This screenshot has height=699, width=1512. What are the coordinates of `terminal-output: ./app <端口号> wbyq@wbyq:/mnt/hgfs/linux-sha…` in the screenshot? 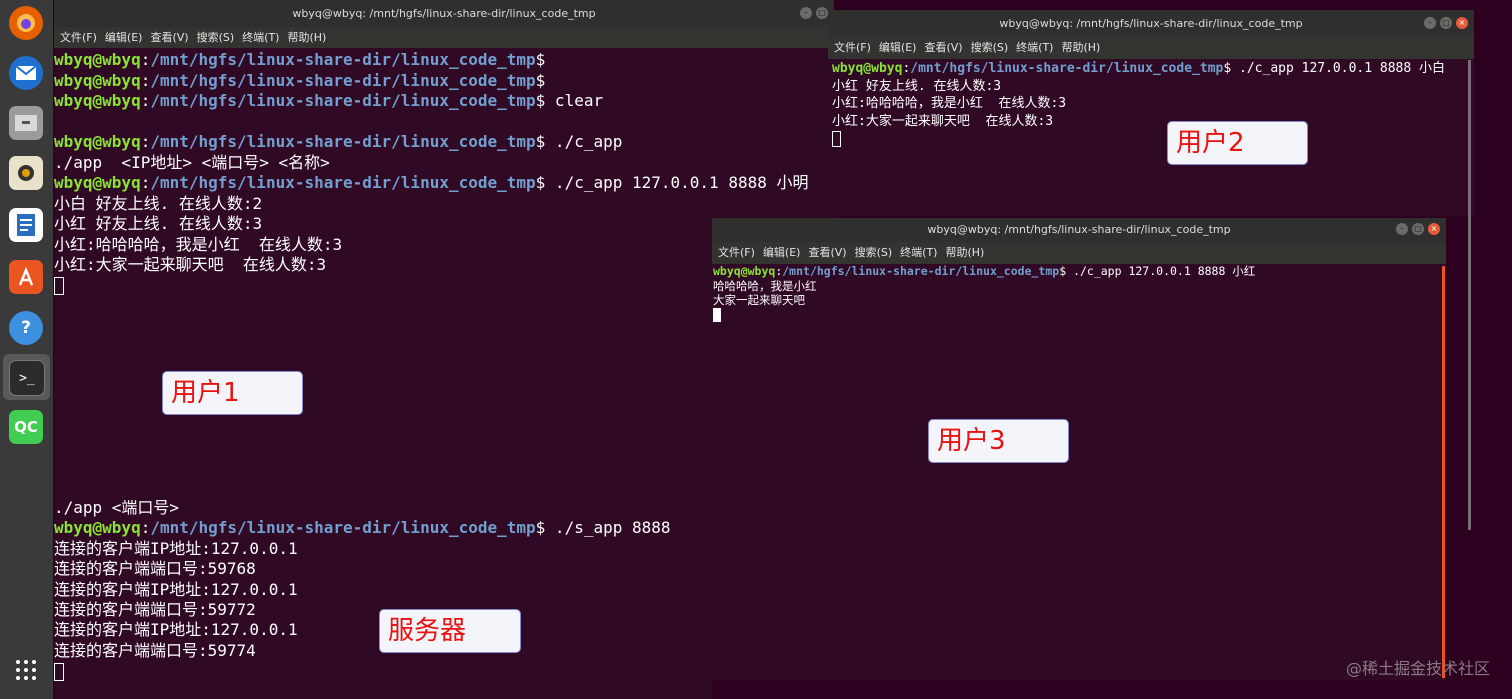 It's located at (362, 591).